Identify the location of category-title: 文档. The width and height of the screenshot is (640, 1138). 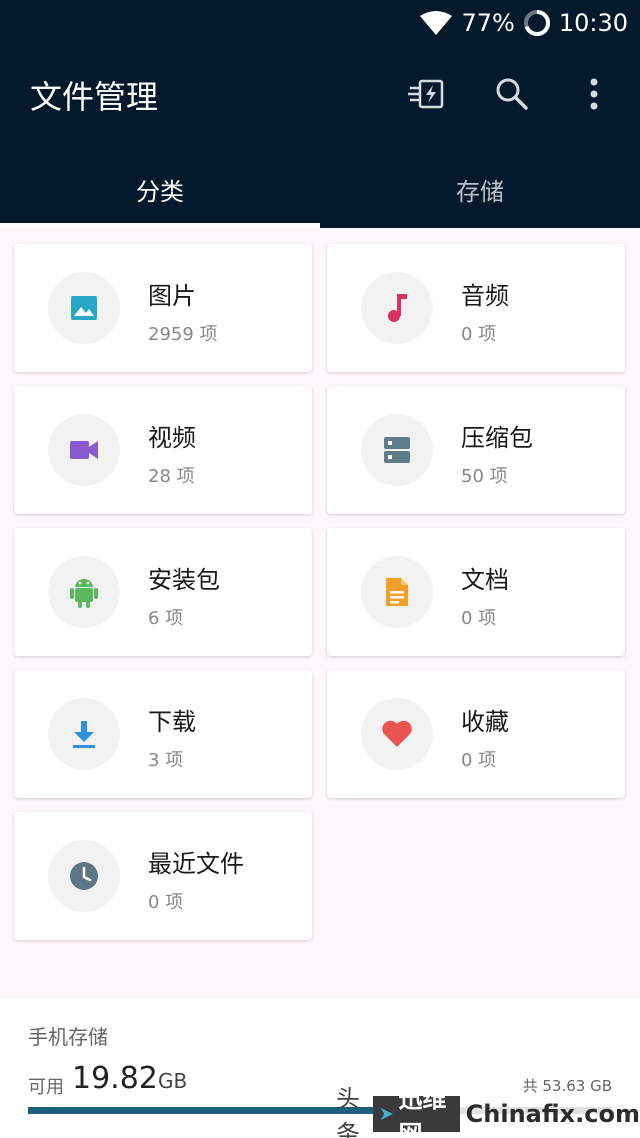
(485, 580).